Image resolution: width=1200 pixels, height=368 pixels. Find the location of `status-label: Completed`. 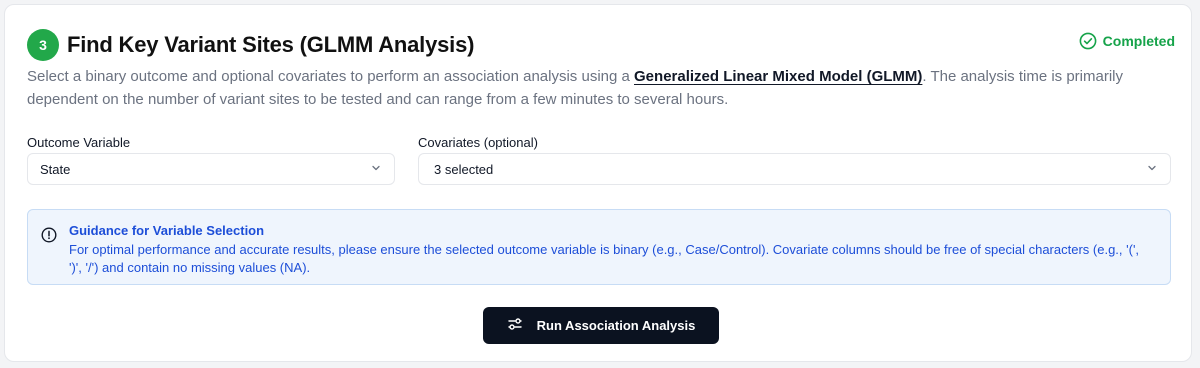

status-label: Completed is located at coordinates (1138, 41).